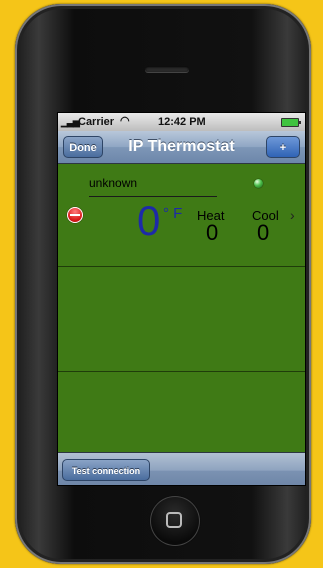 The height and width of the screenshot is (568, 323). What do you see at coordinates (292, 215) in the screenshot?
I see `disclosure-chevron-icon: ›` at bounding box center [292, 215].